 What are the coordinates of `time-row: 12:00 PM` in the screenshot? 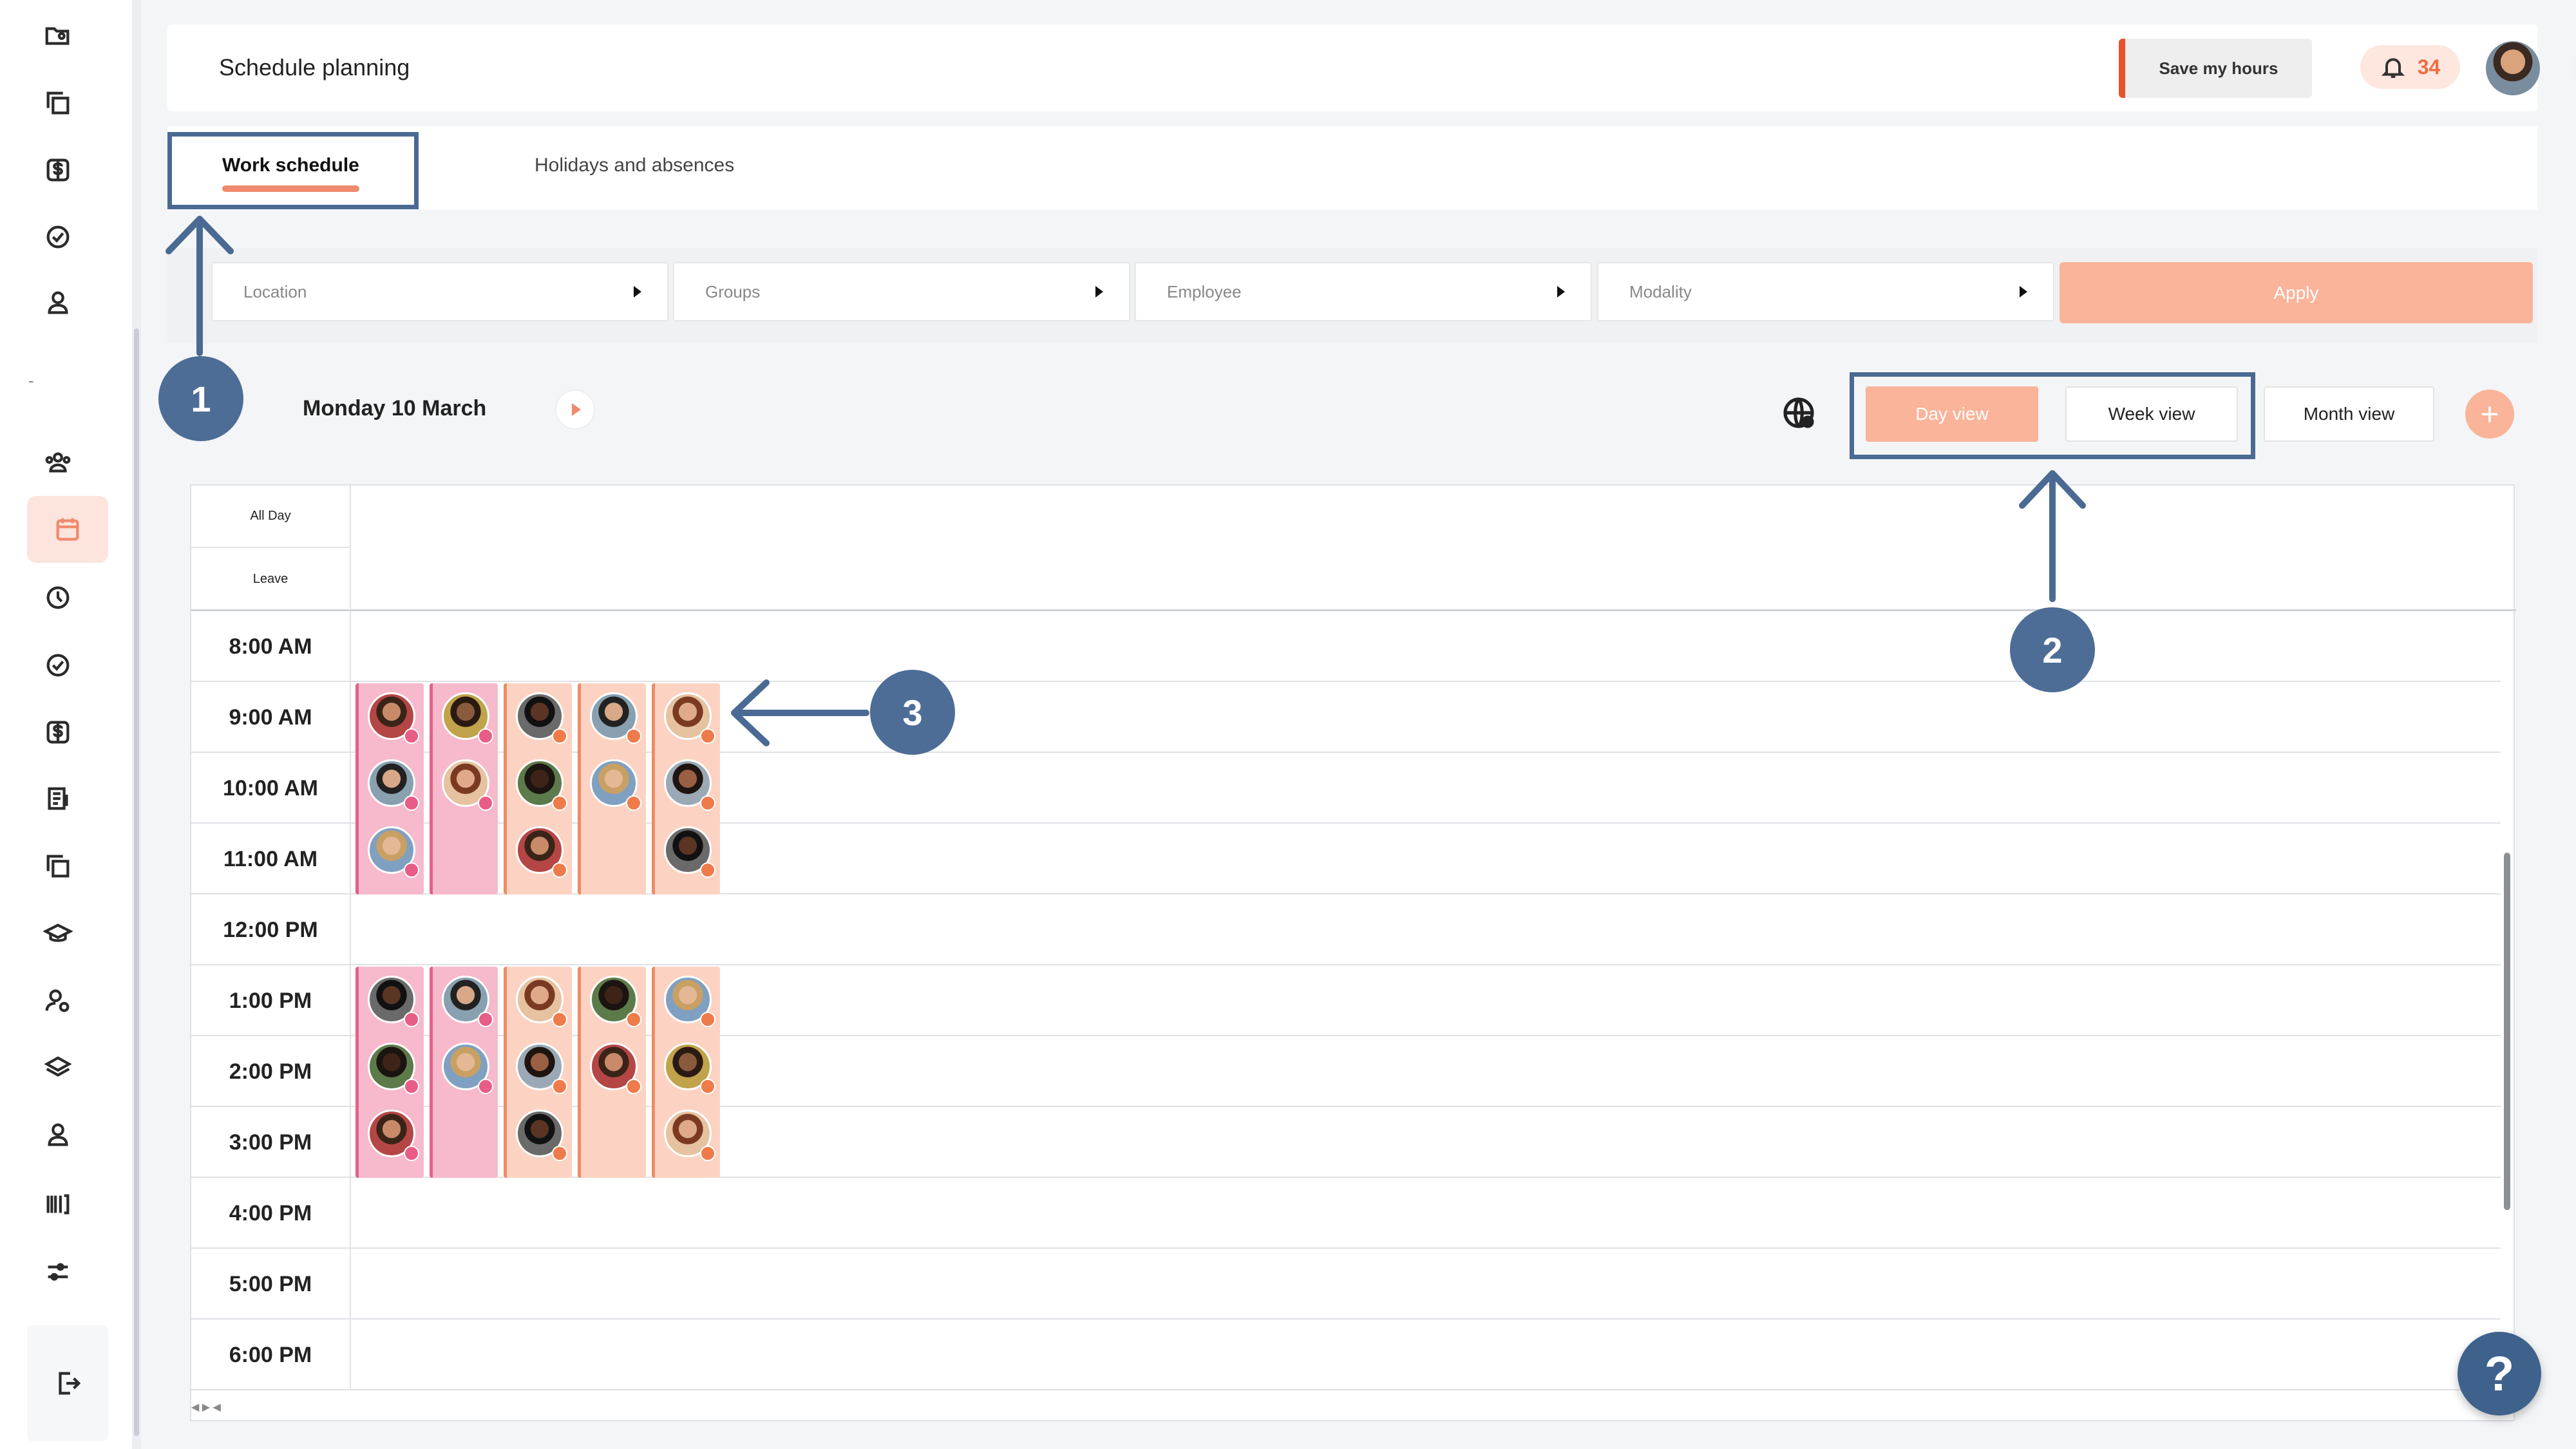 It's located at (1346, 930).